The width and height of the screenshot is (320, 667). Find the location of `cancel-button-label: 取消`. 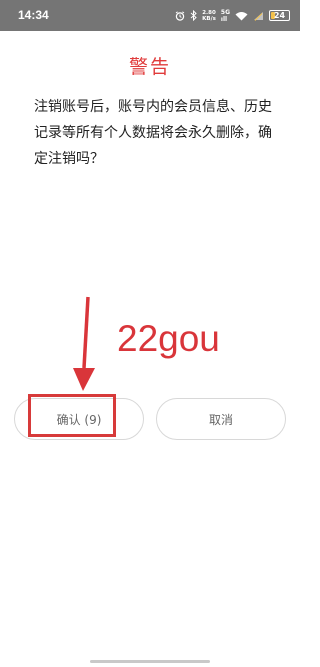

cancel-button-label: 取消 is located at coordinates (220, 419).